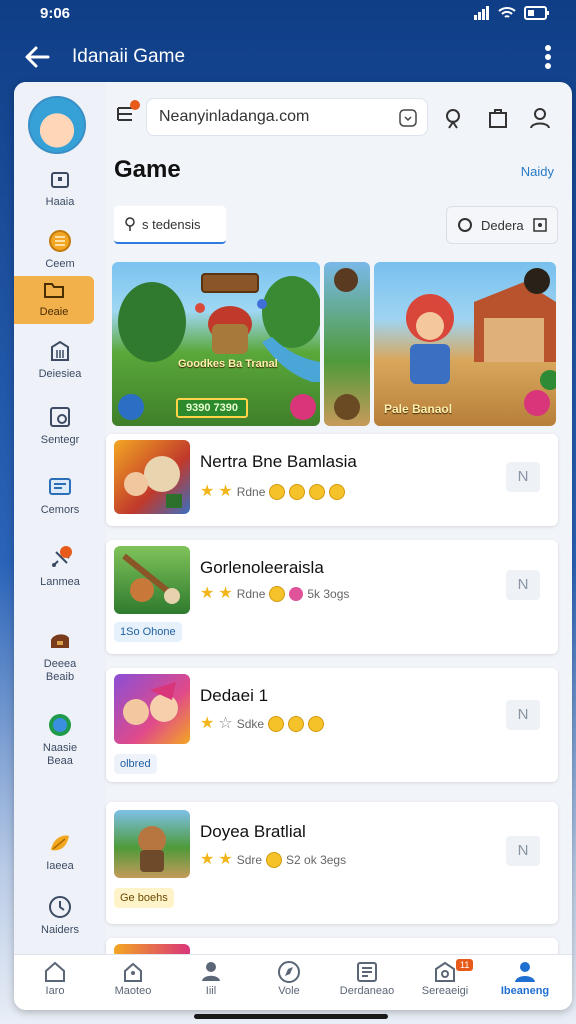 The image size is (576, 1024). Describe the element at coordinates (525, 978) in the screenshot. I see `nav-item-ibeaneng: Ibeaneng` at that location.